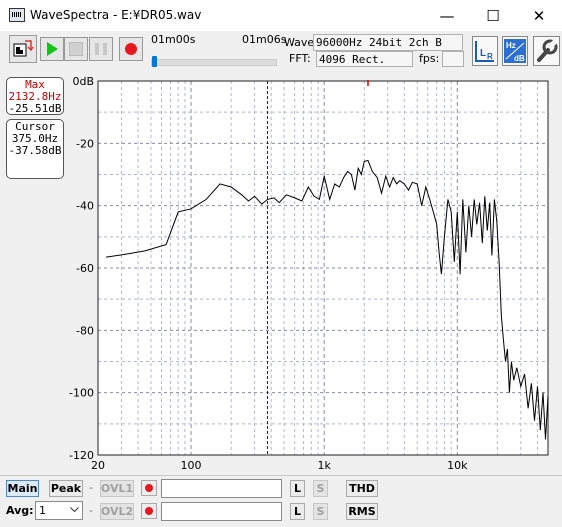  What do you see at coordinates (116, 15) in the screenshot?
I see `window-title: WaveSpectra - E:¥DR05.wav` at bounding box center [116, 15].